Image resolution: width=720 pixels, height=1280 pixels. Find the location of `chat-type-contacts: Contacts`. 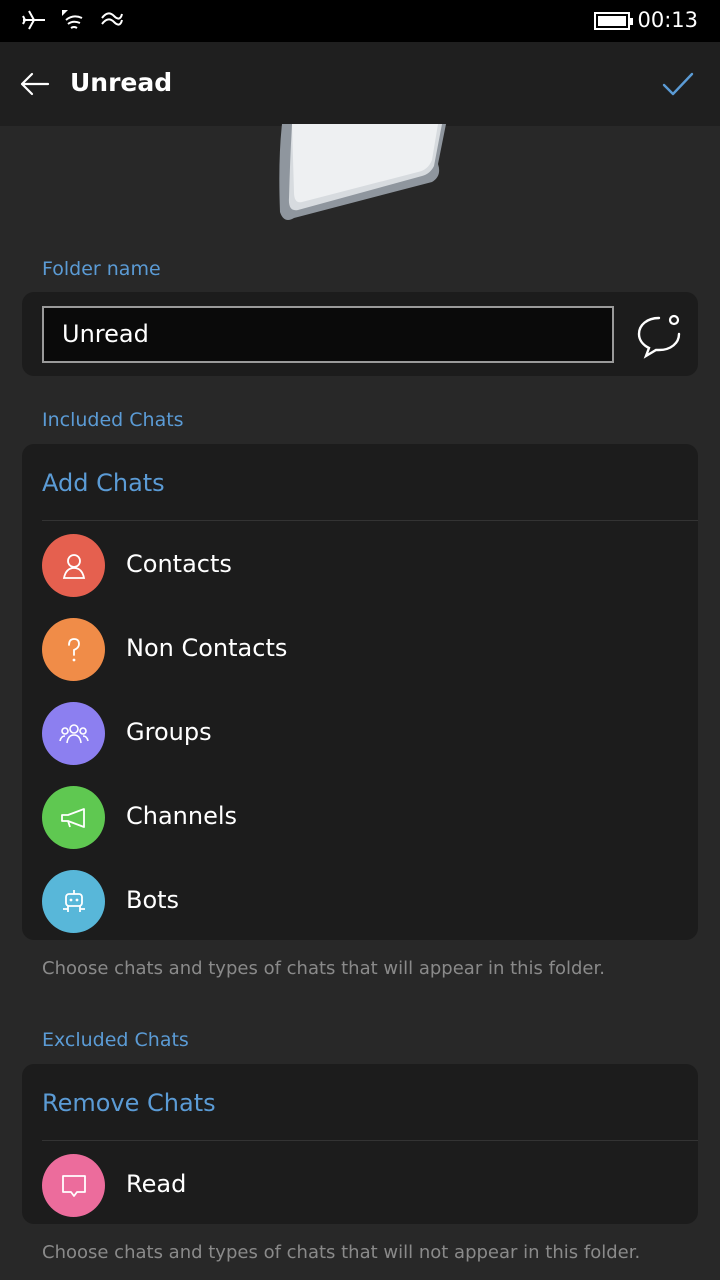

chat-type-contacts: Contacts is located at coordinates (360, 566).